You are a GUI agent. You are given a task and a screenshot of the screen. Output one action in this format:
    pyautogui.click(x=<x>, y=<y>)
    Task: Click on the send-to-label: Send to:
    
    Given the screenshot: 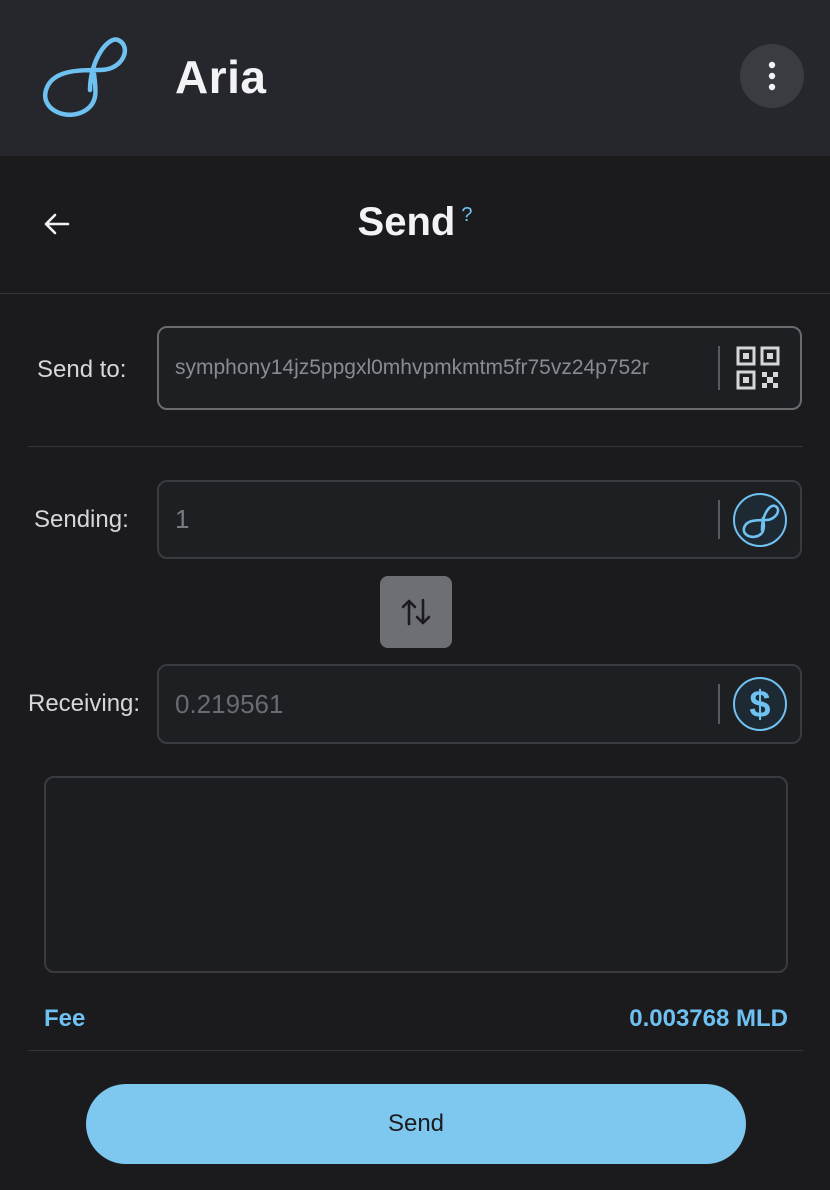 What is the action you would take?
    pyautogui.click(x=82, y=369)
    